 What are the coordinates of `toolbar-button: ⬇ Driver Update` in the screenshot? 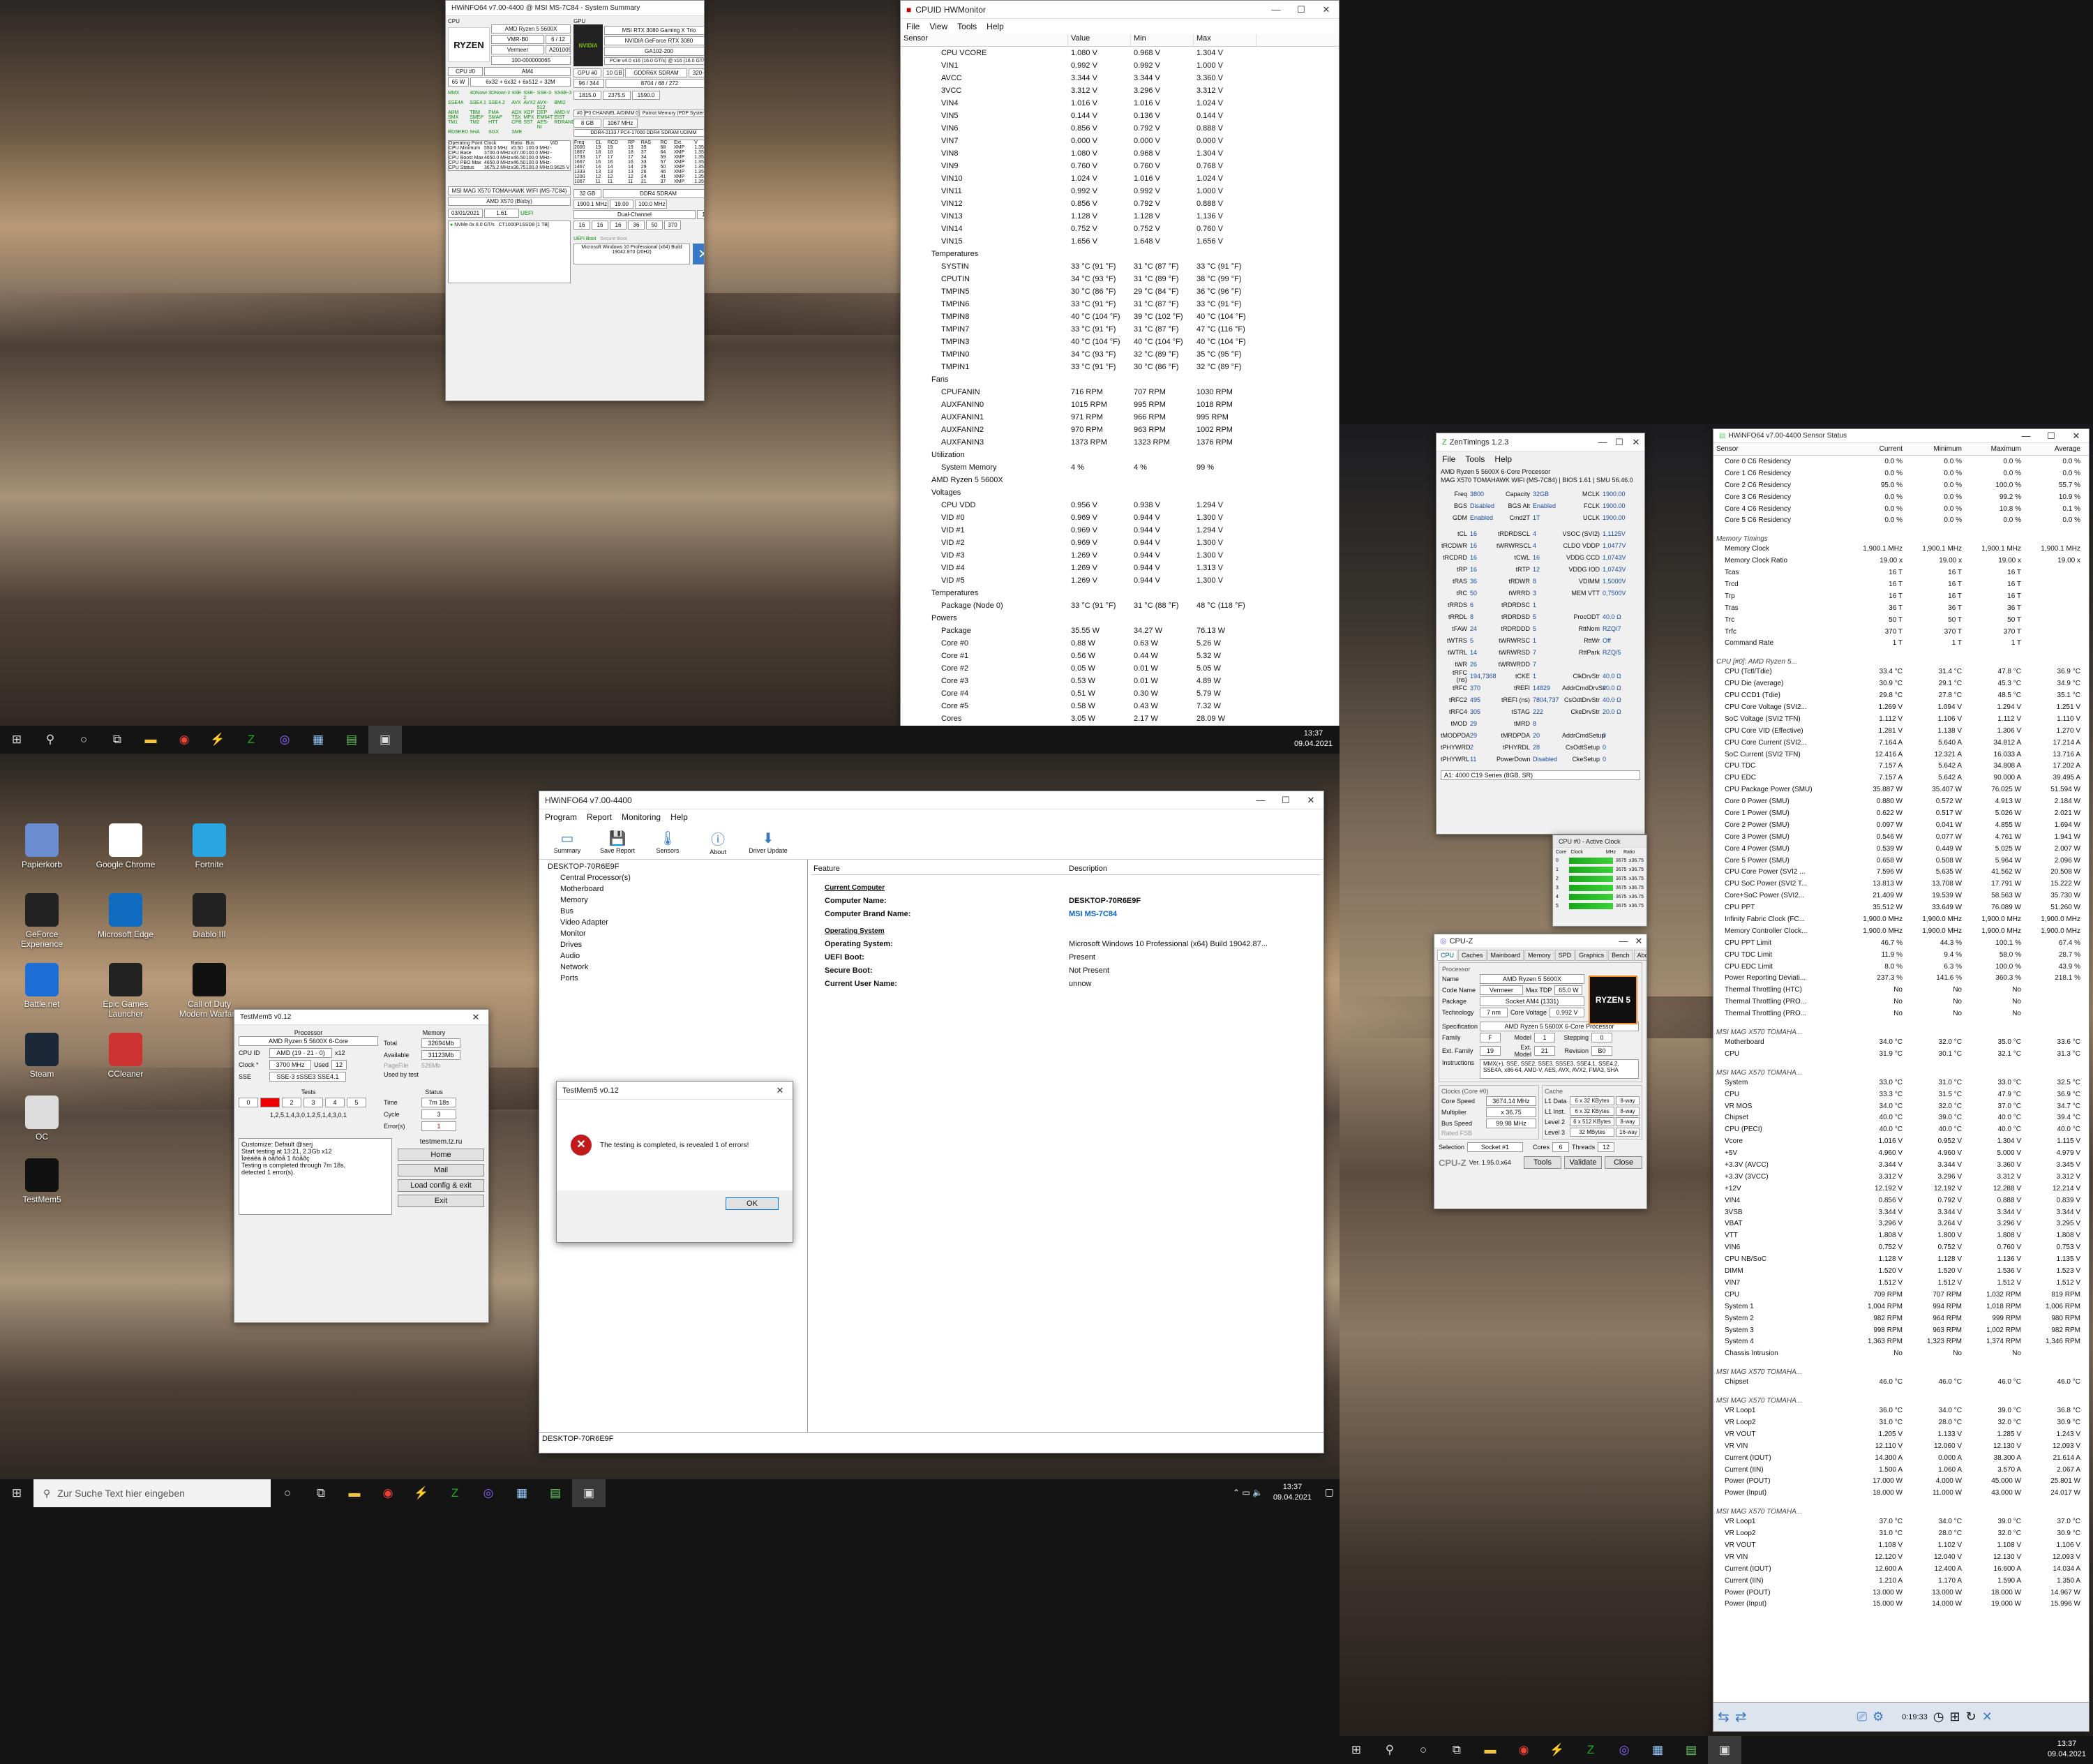 It's located at (768, 842).